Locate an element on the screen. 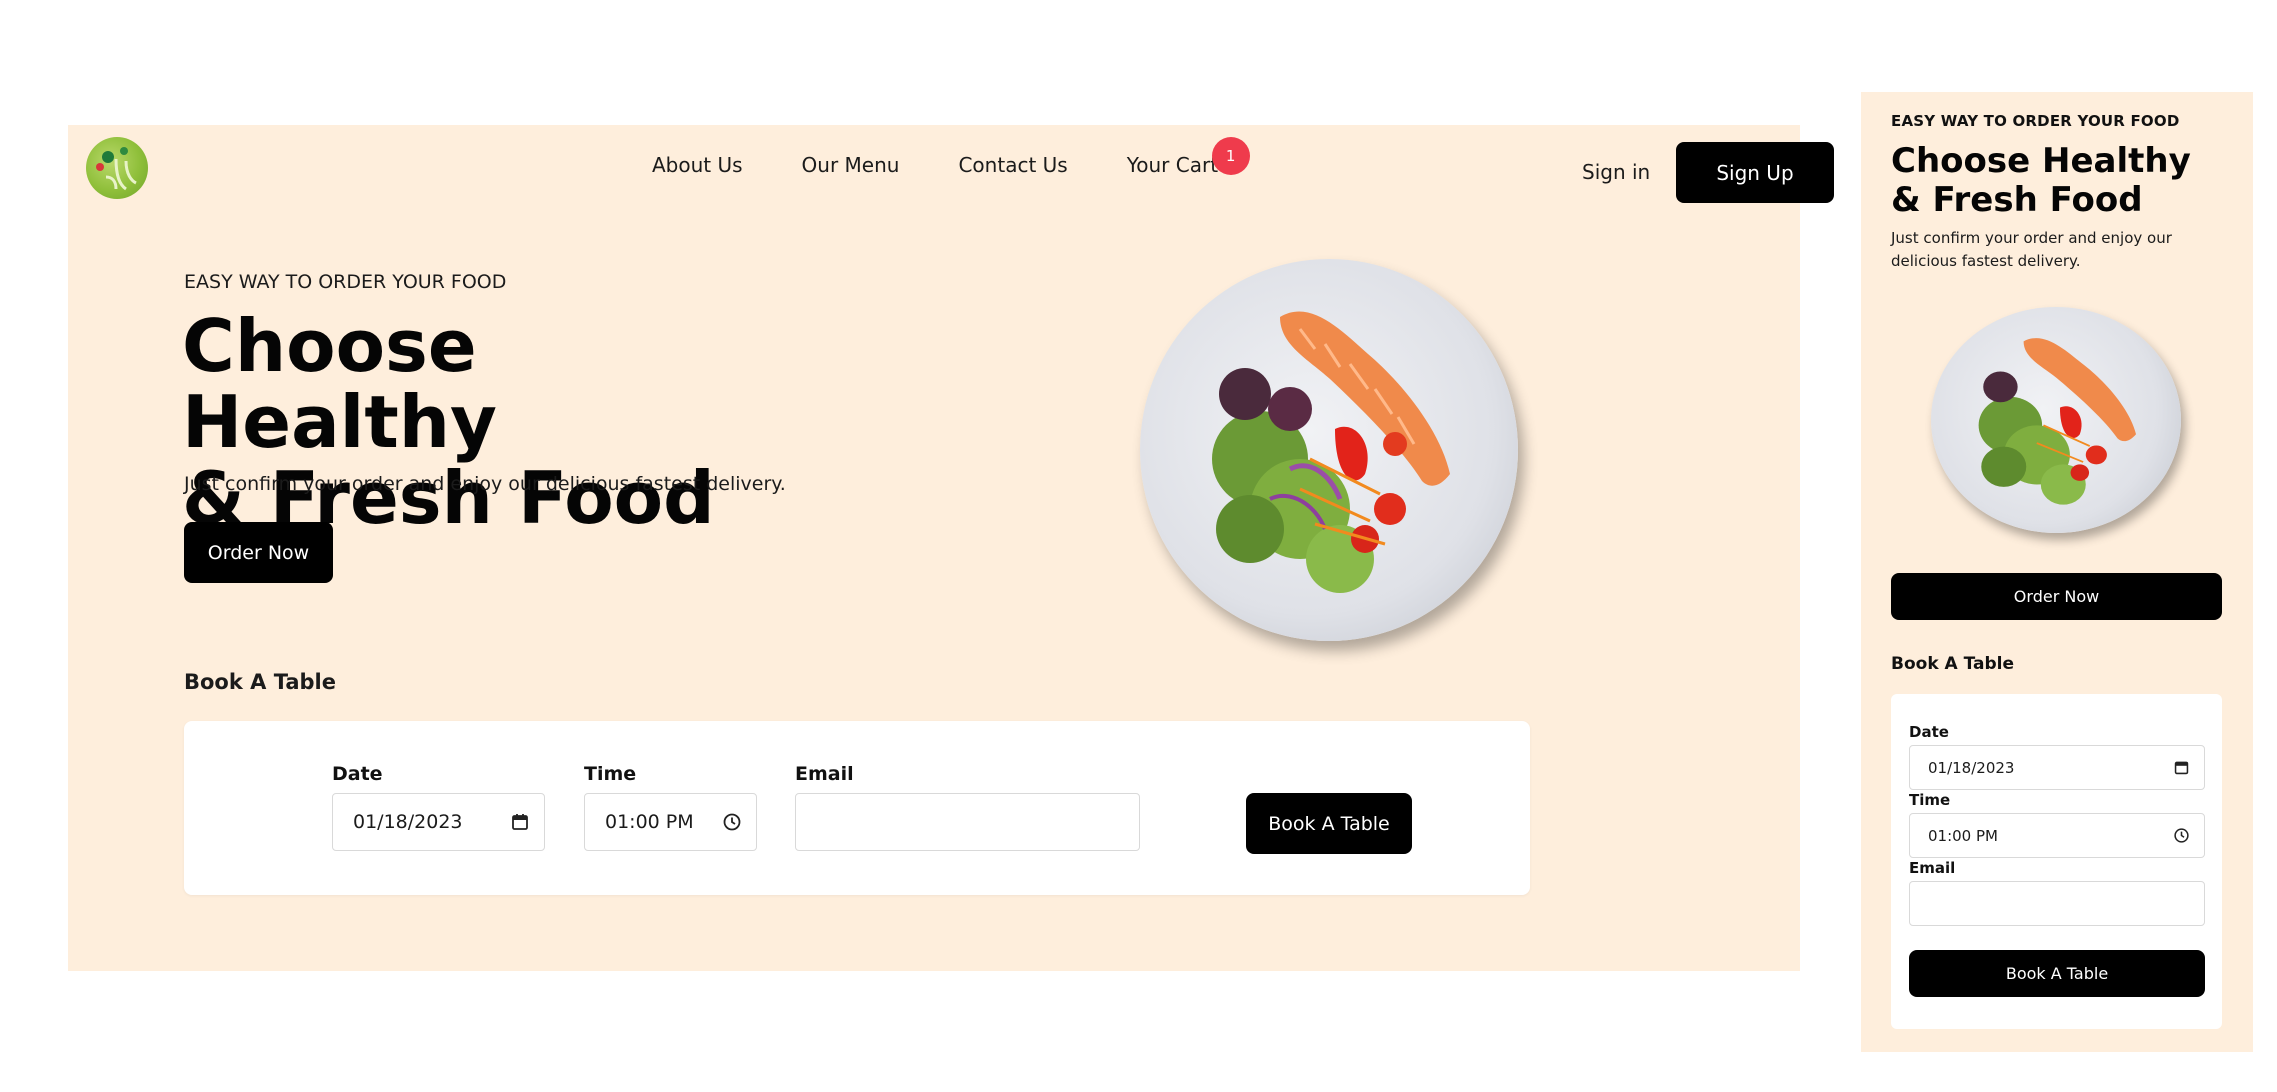 Image resolution: width=2277 pixels, height=1092 pixels. mobile-time-value: 01:00 PM is located at coordinates (1963, 835).